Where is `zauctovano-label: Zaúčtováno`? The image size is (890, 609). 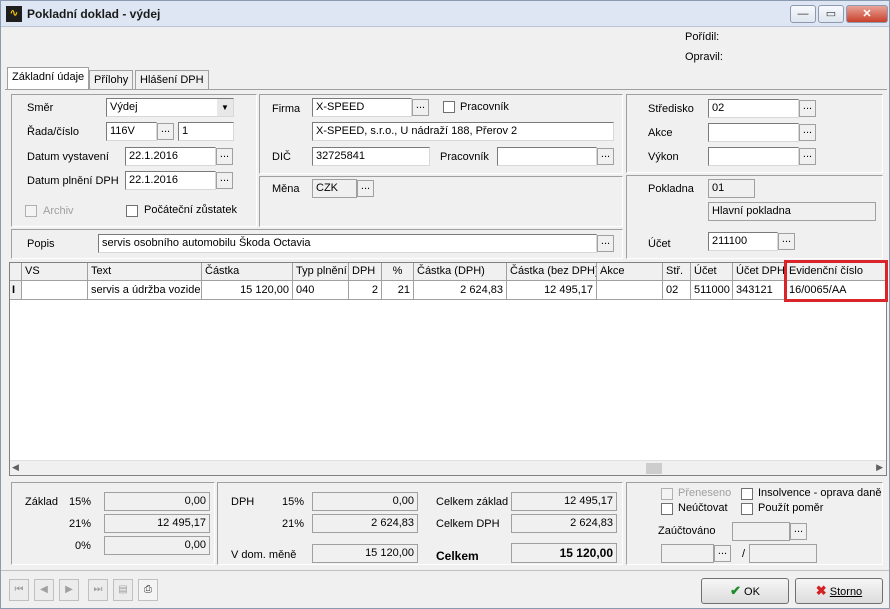
zauctovano-label: Zaúčtováno is located at coordinates (687, 531).